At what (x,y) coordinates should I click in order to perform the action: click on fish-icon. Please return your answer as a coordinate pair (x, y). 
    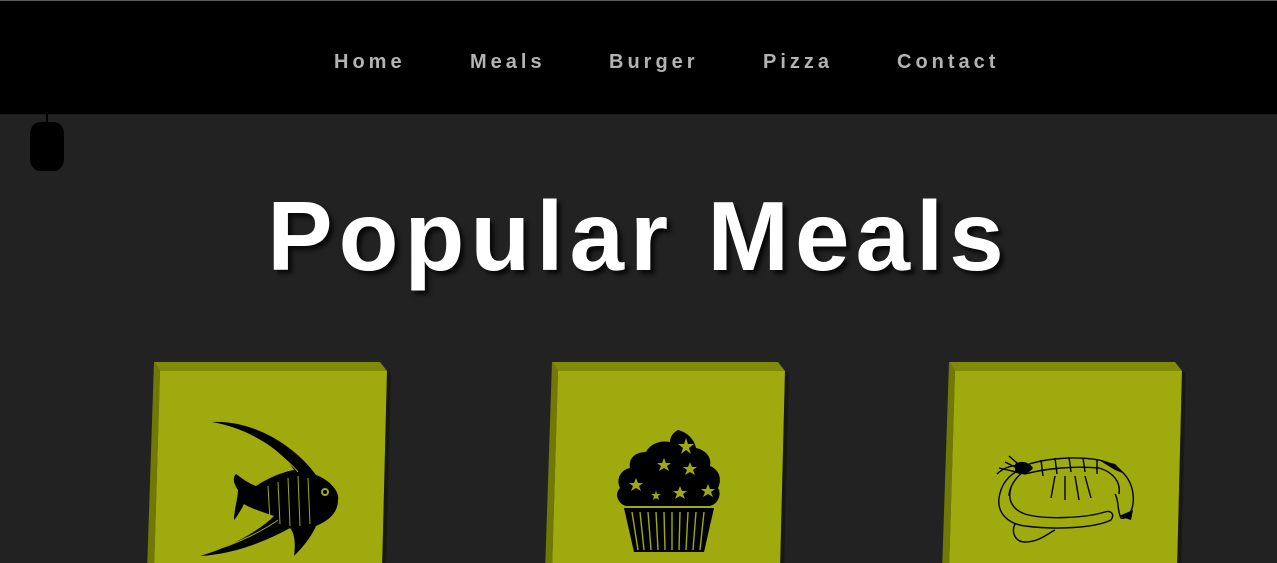
    Looking at the image, I should click on (270, 491).